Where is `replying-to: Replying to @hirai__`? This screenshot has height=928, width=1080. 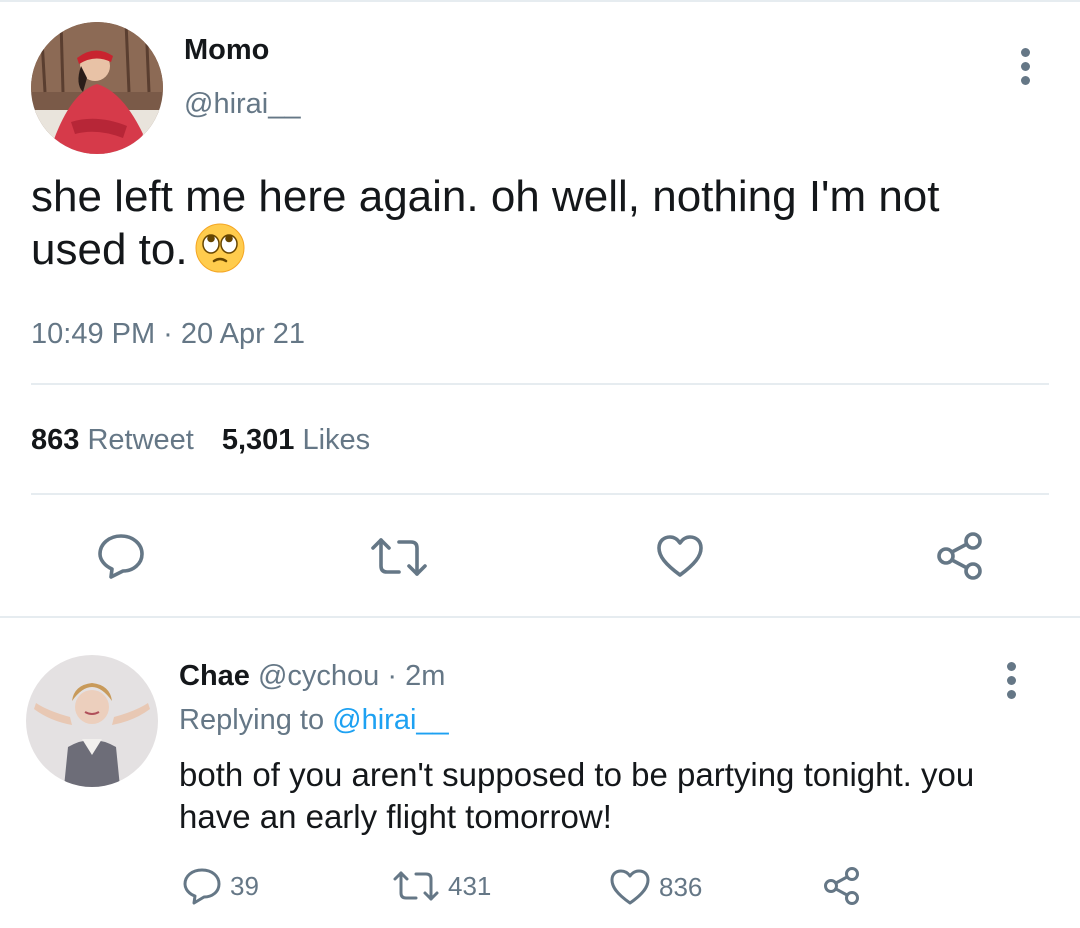
replying-to: Replying to @hirai__ is located at coordinates (314, 720).